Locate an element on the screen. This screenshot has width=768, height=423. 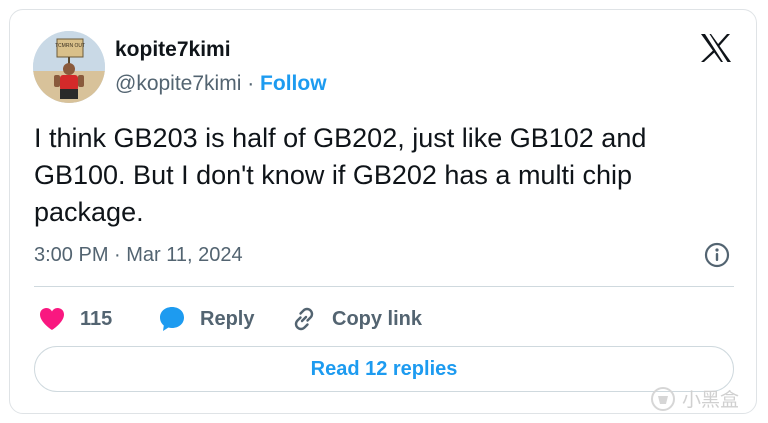
x-logo-icon is located at coordinates (716, 48).